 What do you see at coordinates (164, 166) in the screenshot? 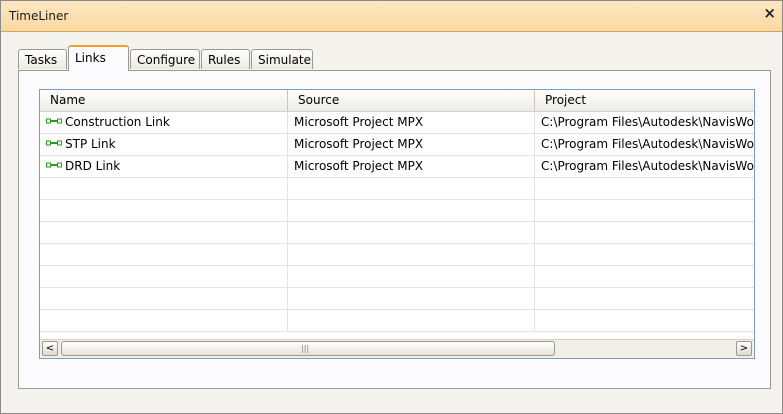
I see `cell-name: DRD Link` at bounding box center [164, 166].